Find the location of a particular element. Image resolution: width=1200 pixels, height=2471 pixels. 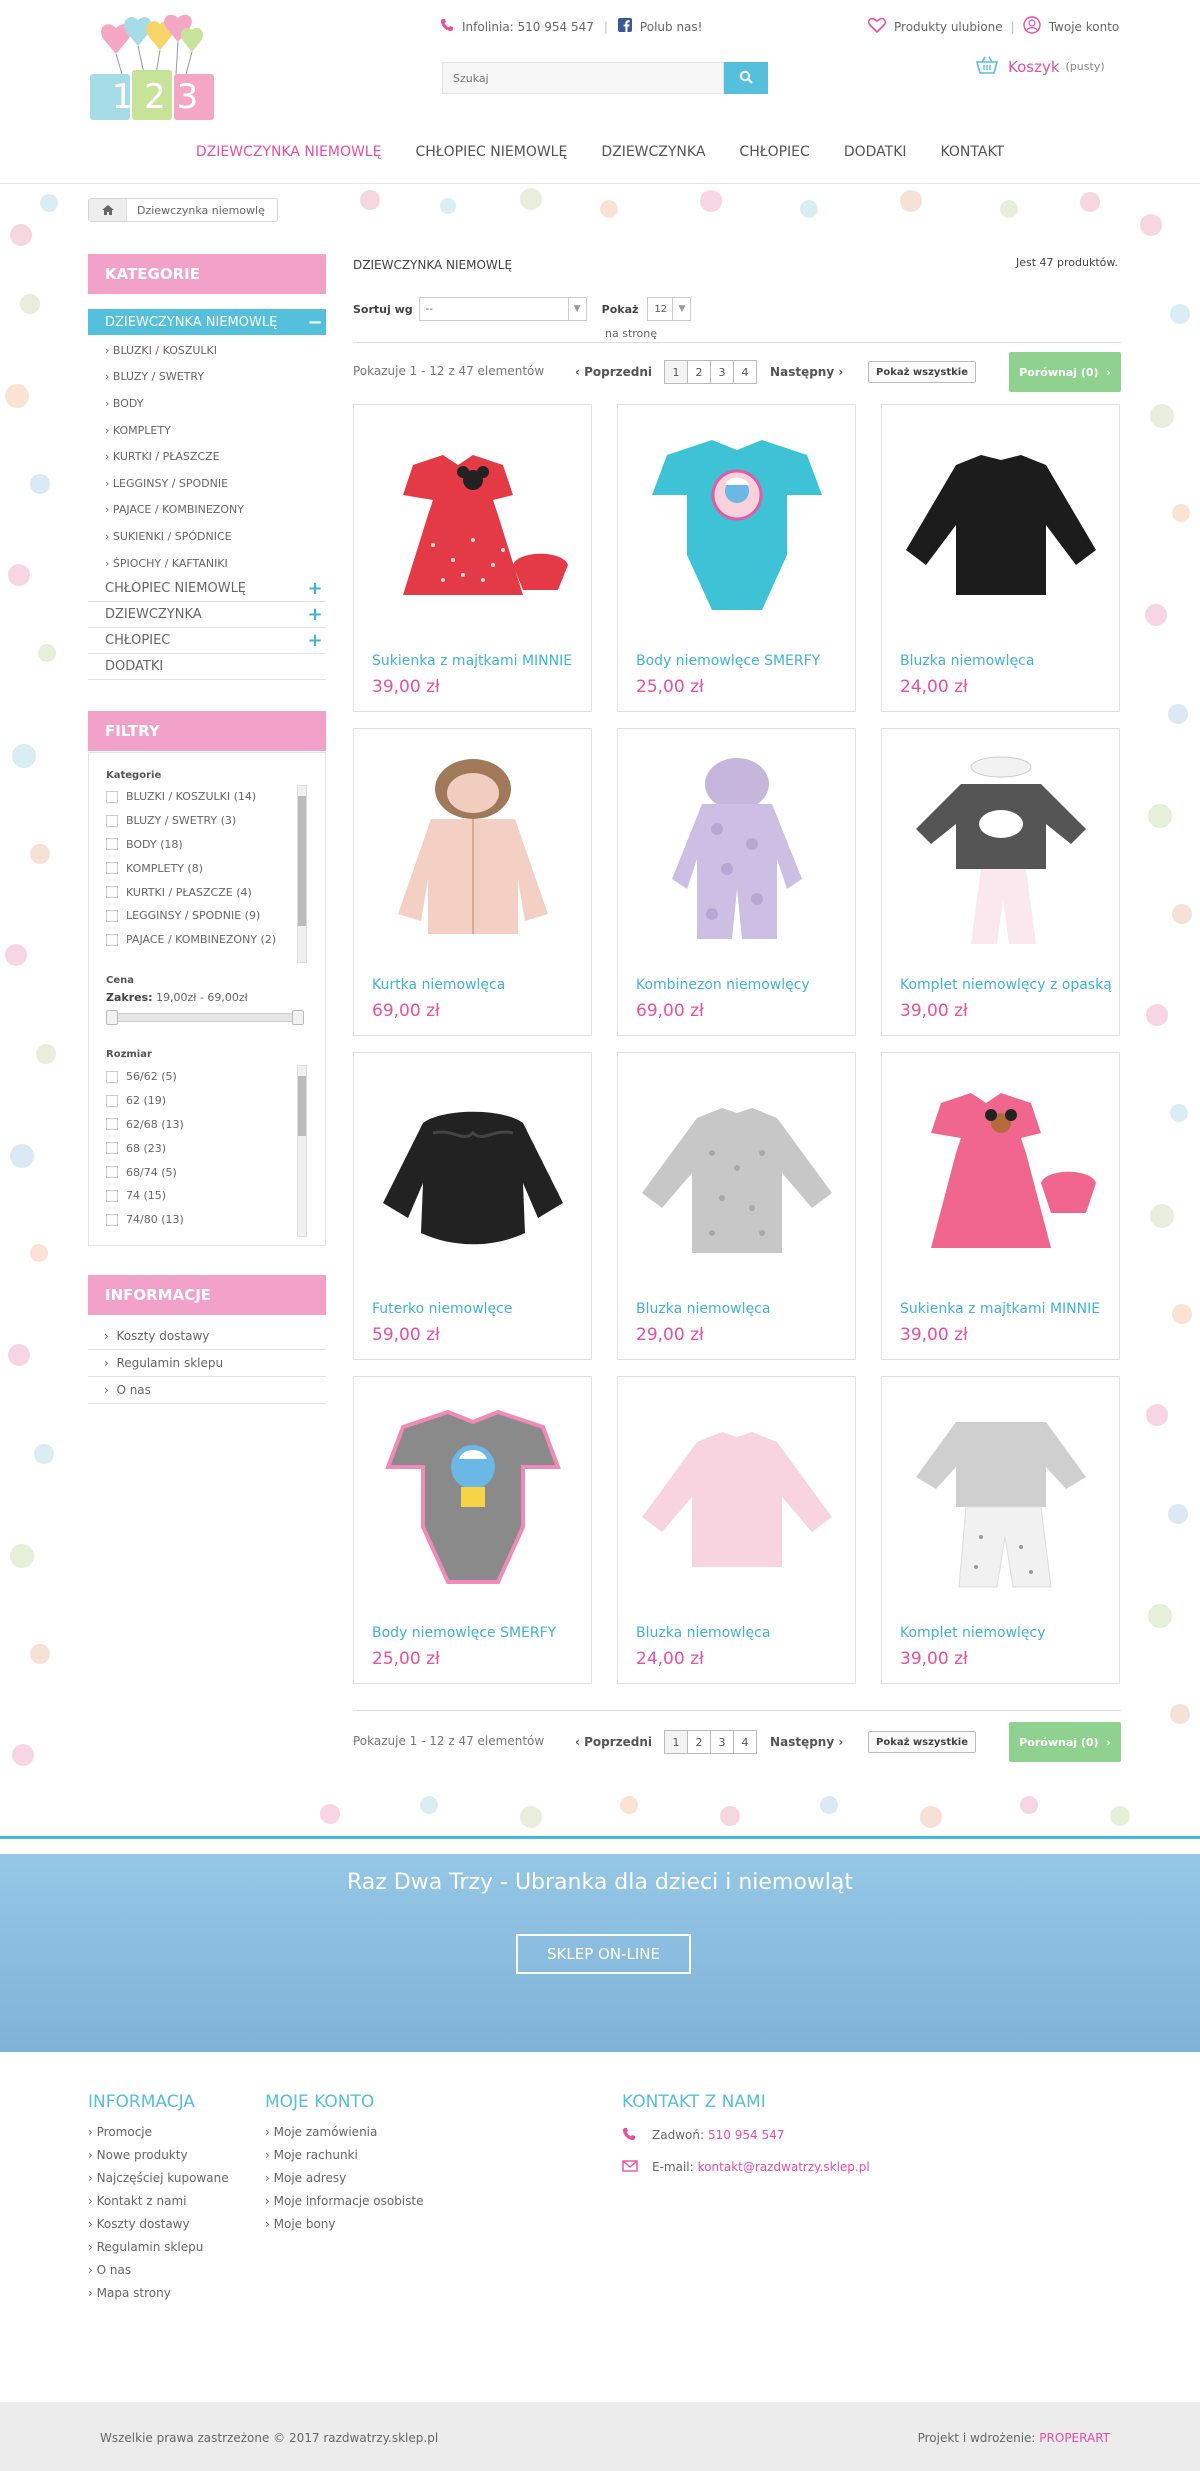

product-card: Bluzka niemowlęca 24,00 zł is located at coordinates (1000, 558).